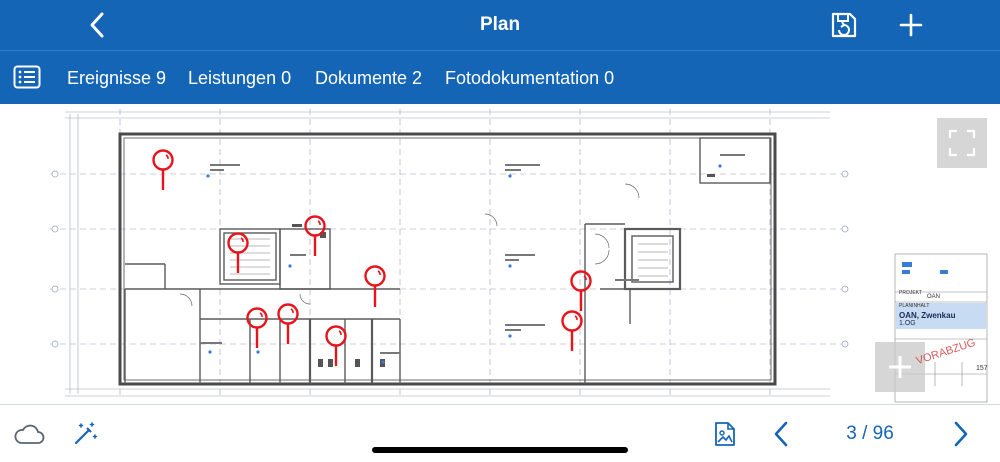  What do you see at coordinates (239, 78) in the screenshot?
I see `tab-leistungen: Leistungen 0` at bounding box center [239, 78].